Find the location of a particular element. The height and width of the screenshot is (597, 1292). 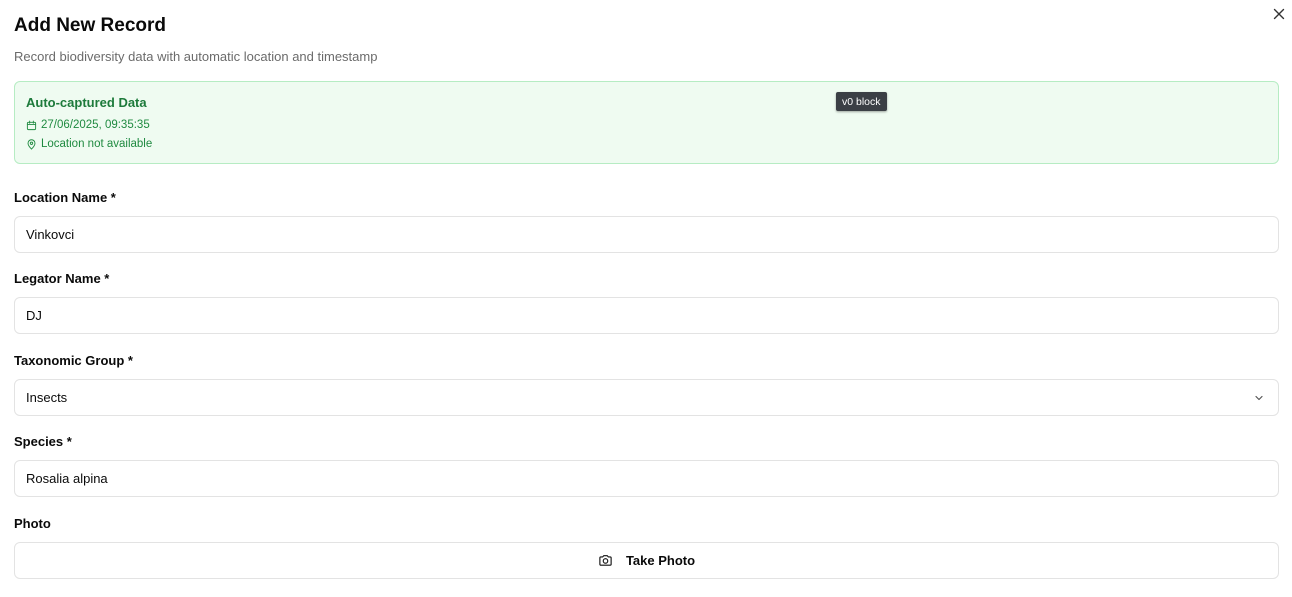

taxonomic-group-label: Taxonomic Group * is located at coordinates (73, 360).